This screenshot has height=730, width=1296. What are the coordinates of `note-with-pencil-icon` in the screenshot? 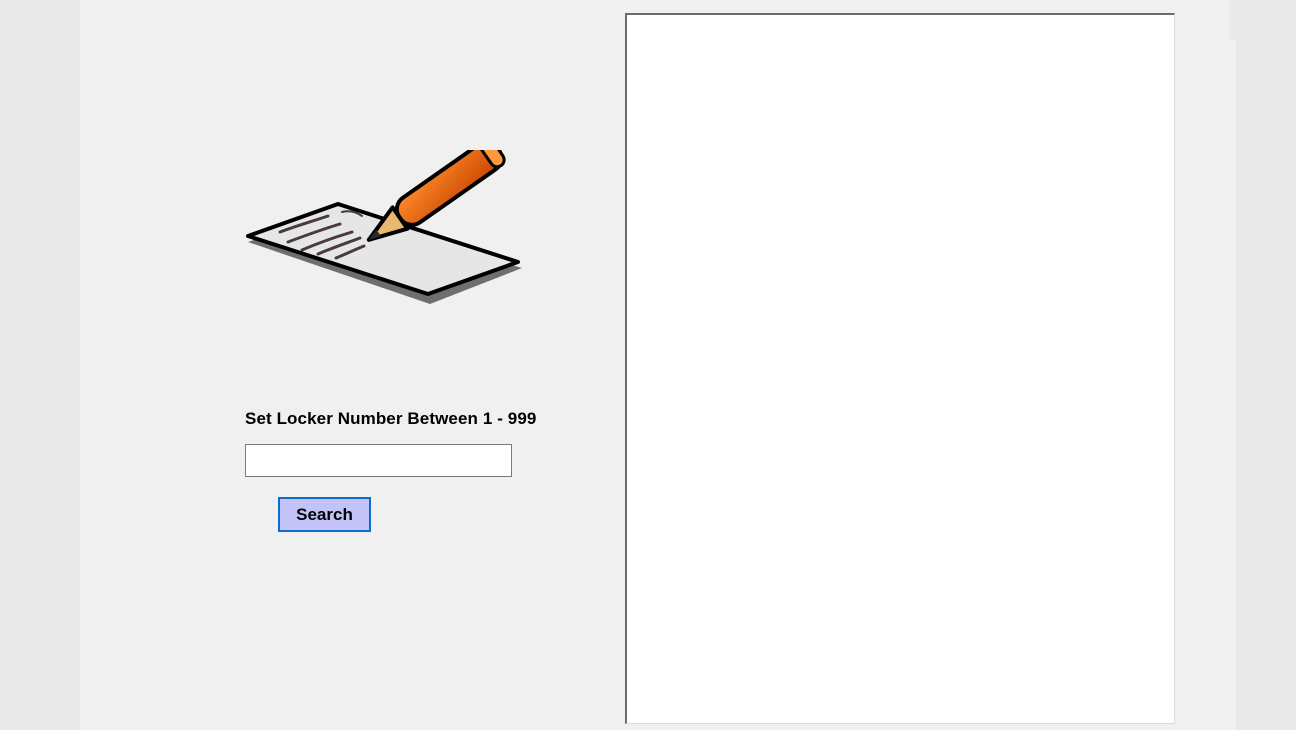 It's located at (384, 227).